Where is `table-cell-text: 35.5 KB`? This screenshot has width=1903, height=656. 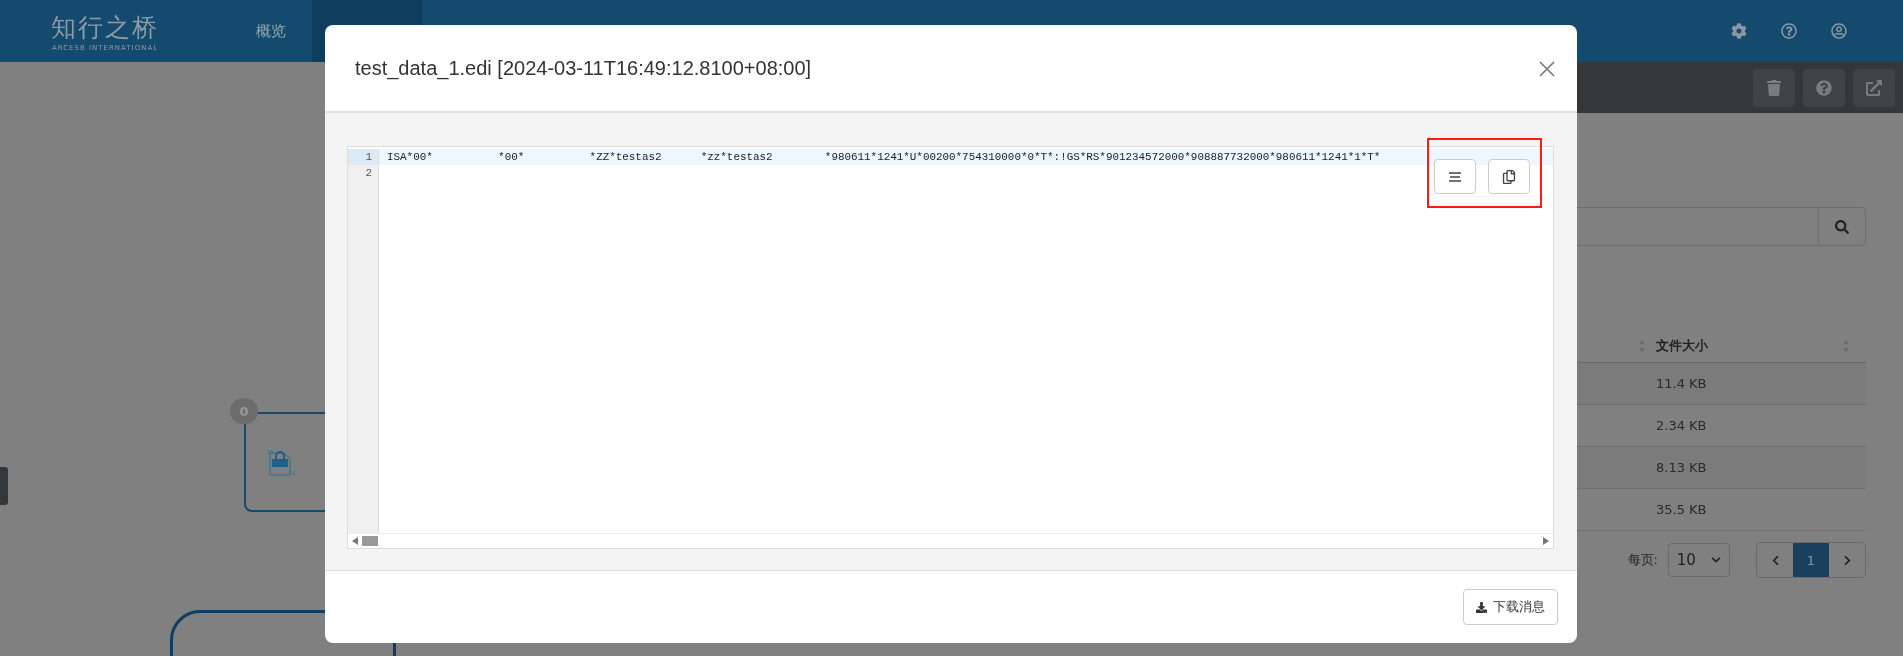 table-cell-text: 35.5 KB is located at coordinates (1682, 509).